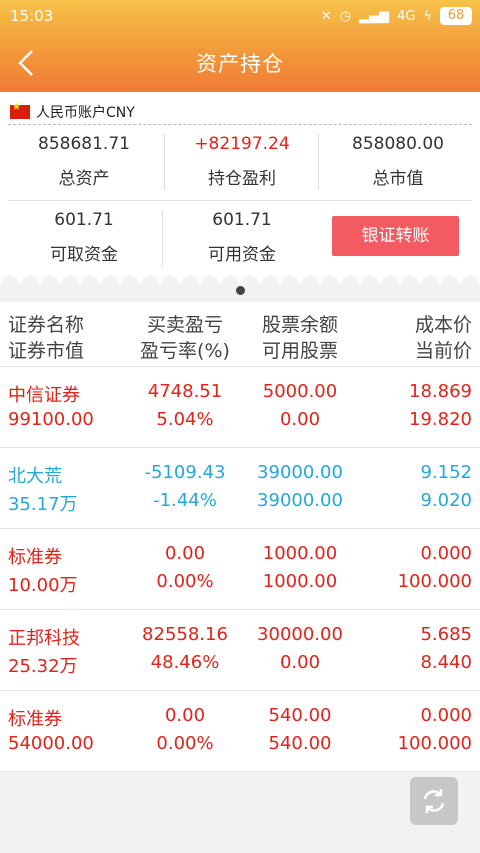 This screenshot has height=853, width=480. Describe the element at coordinates (242, 161) in the screenshot. I see `position-pnl: +82197.24 持仓盈利` at that location.